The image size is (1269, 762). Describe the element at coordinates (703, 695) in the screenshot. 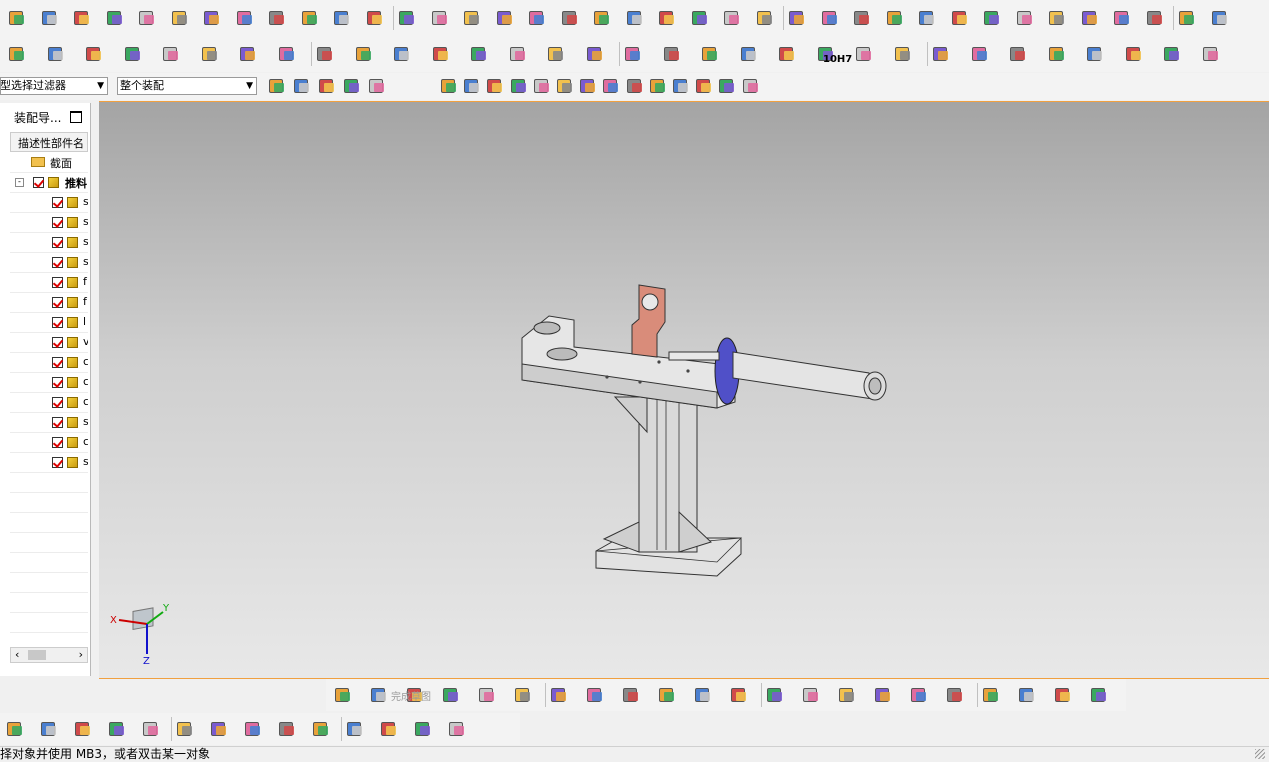

I see `point-icon` at that location.